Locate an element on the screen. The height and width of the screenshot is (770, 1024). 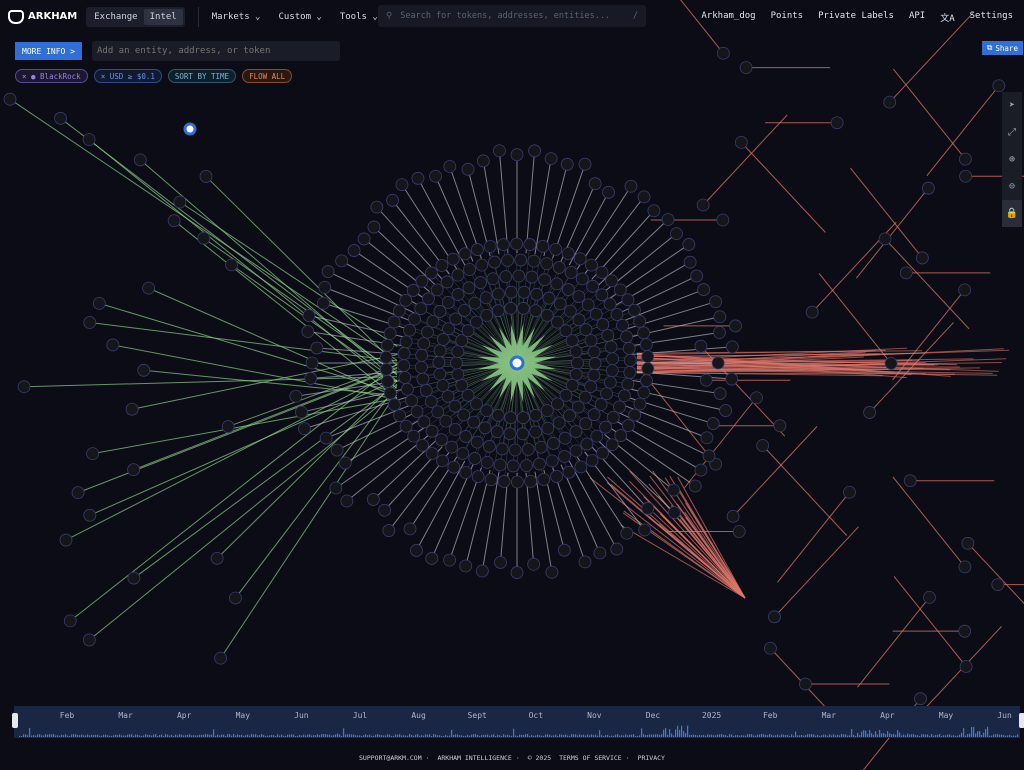
flow-all-toggle: FLOW ALL is located at coordinates (267, 76).